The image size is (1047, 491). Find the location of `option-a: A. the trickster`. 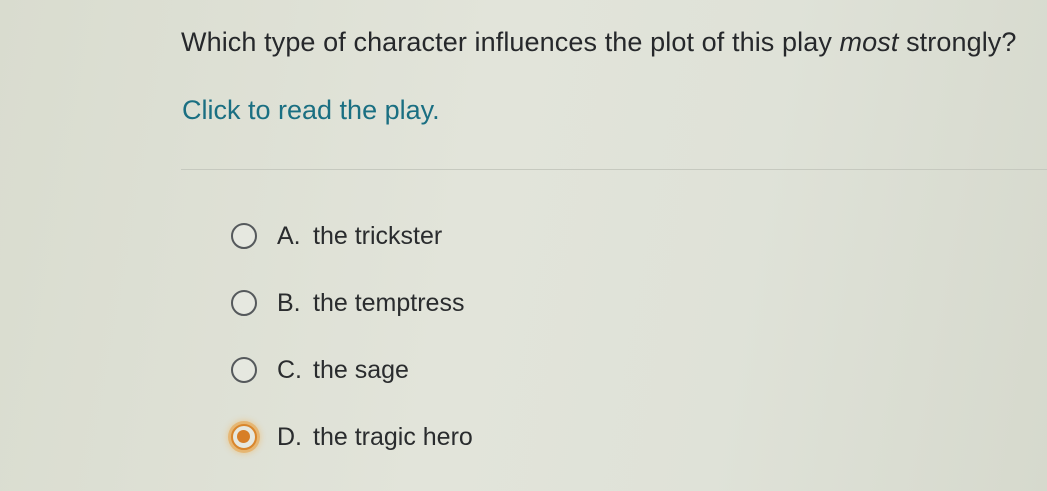

option-a: A. the trickster is located at coordinates (349, 236).